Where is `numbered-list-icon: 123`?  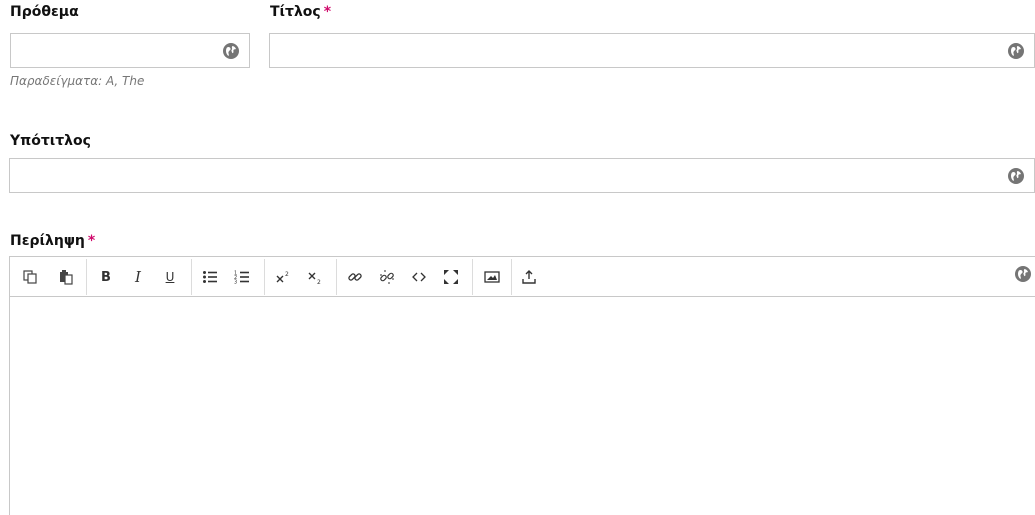
numbered-list-icon: 123 is located at coordinates (242, 277).